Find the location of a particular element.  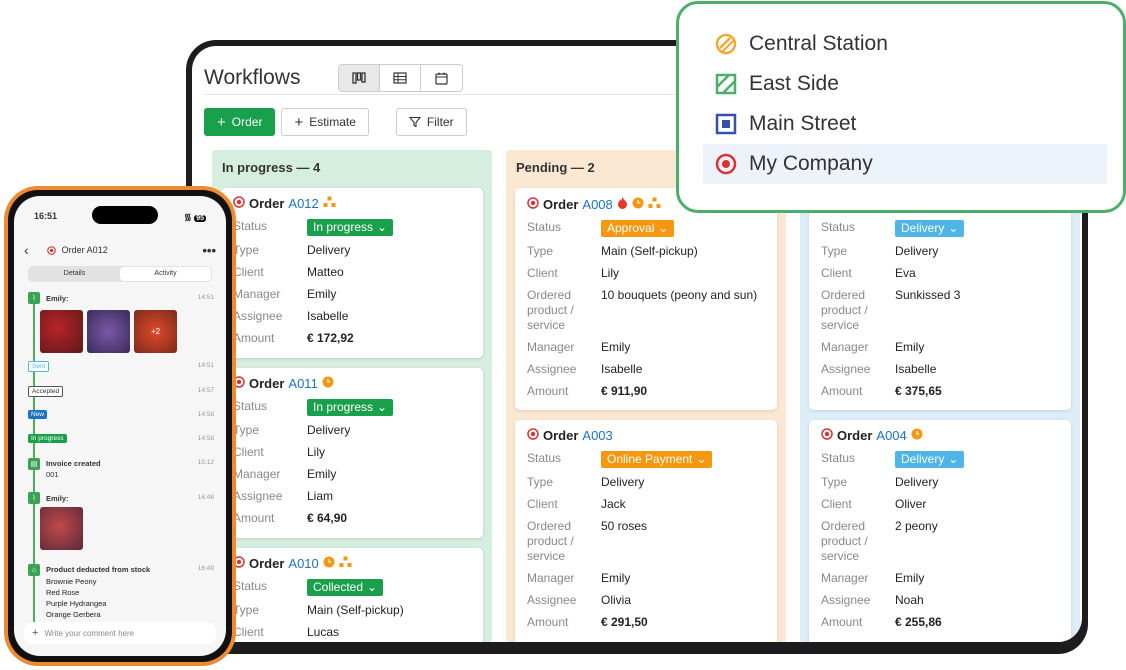

location-option-central-station: Central Station is located at coordinates (900, 44).